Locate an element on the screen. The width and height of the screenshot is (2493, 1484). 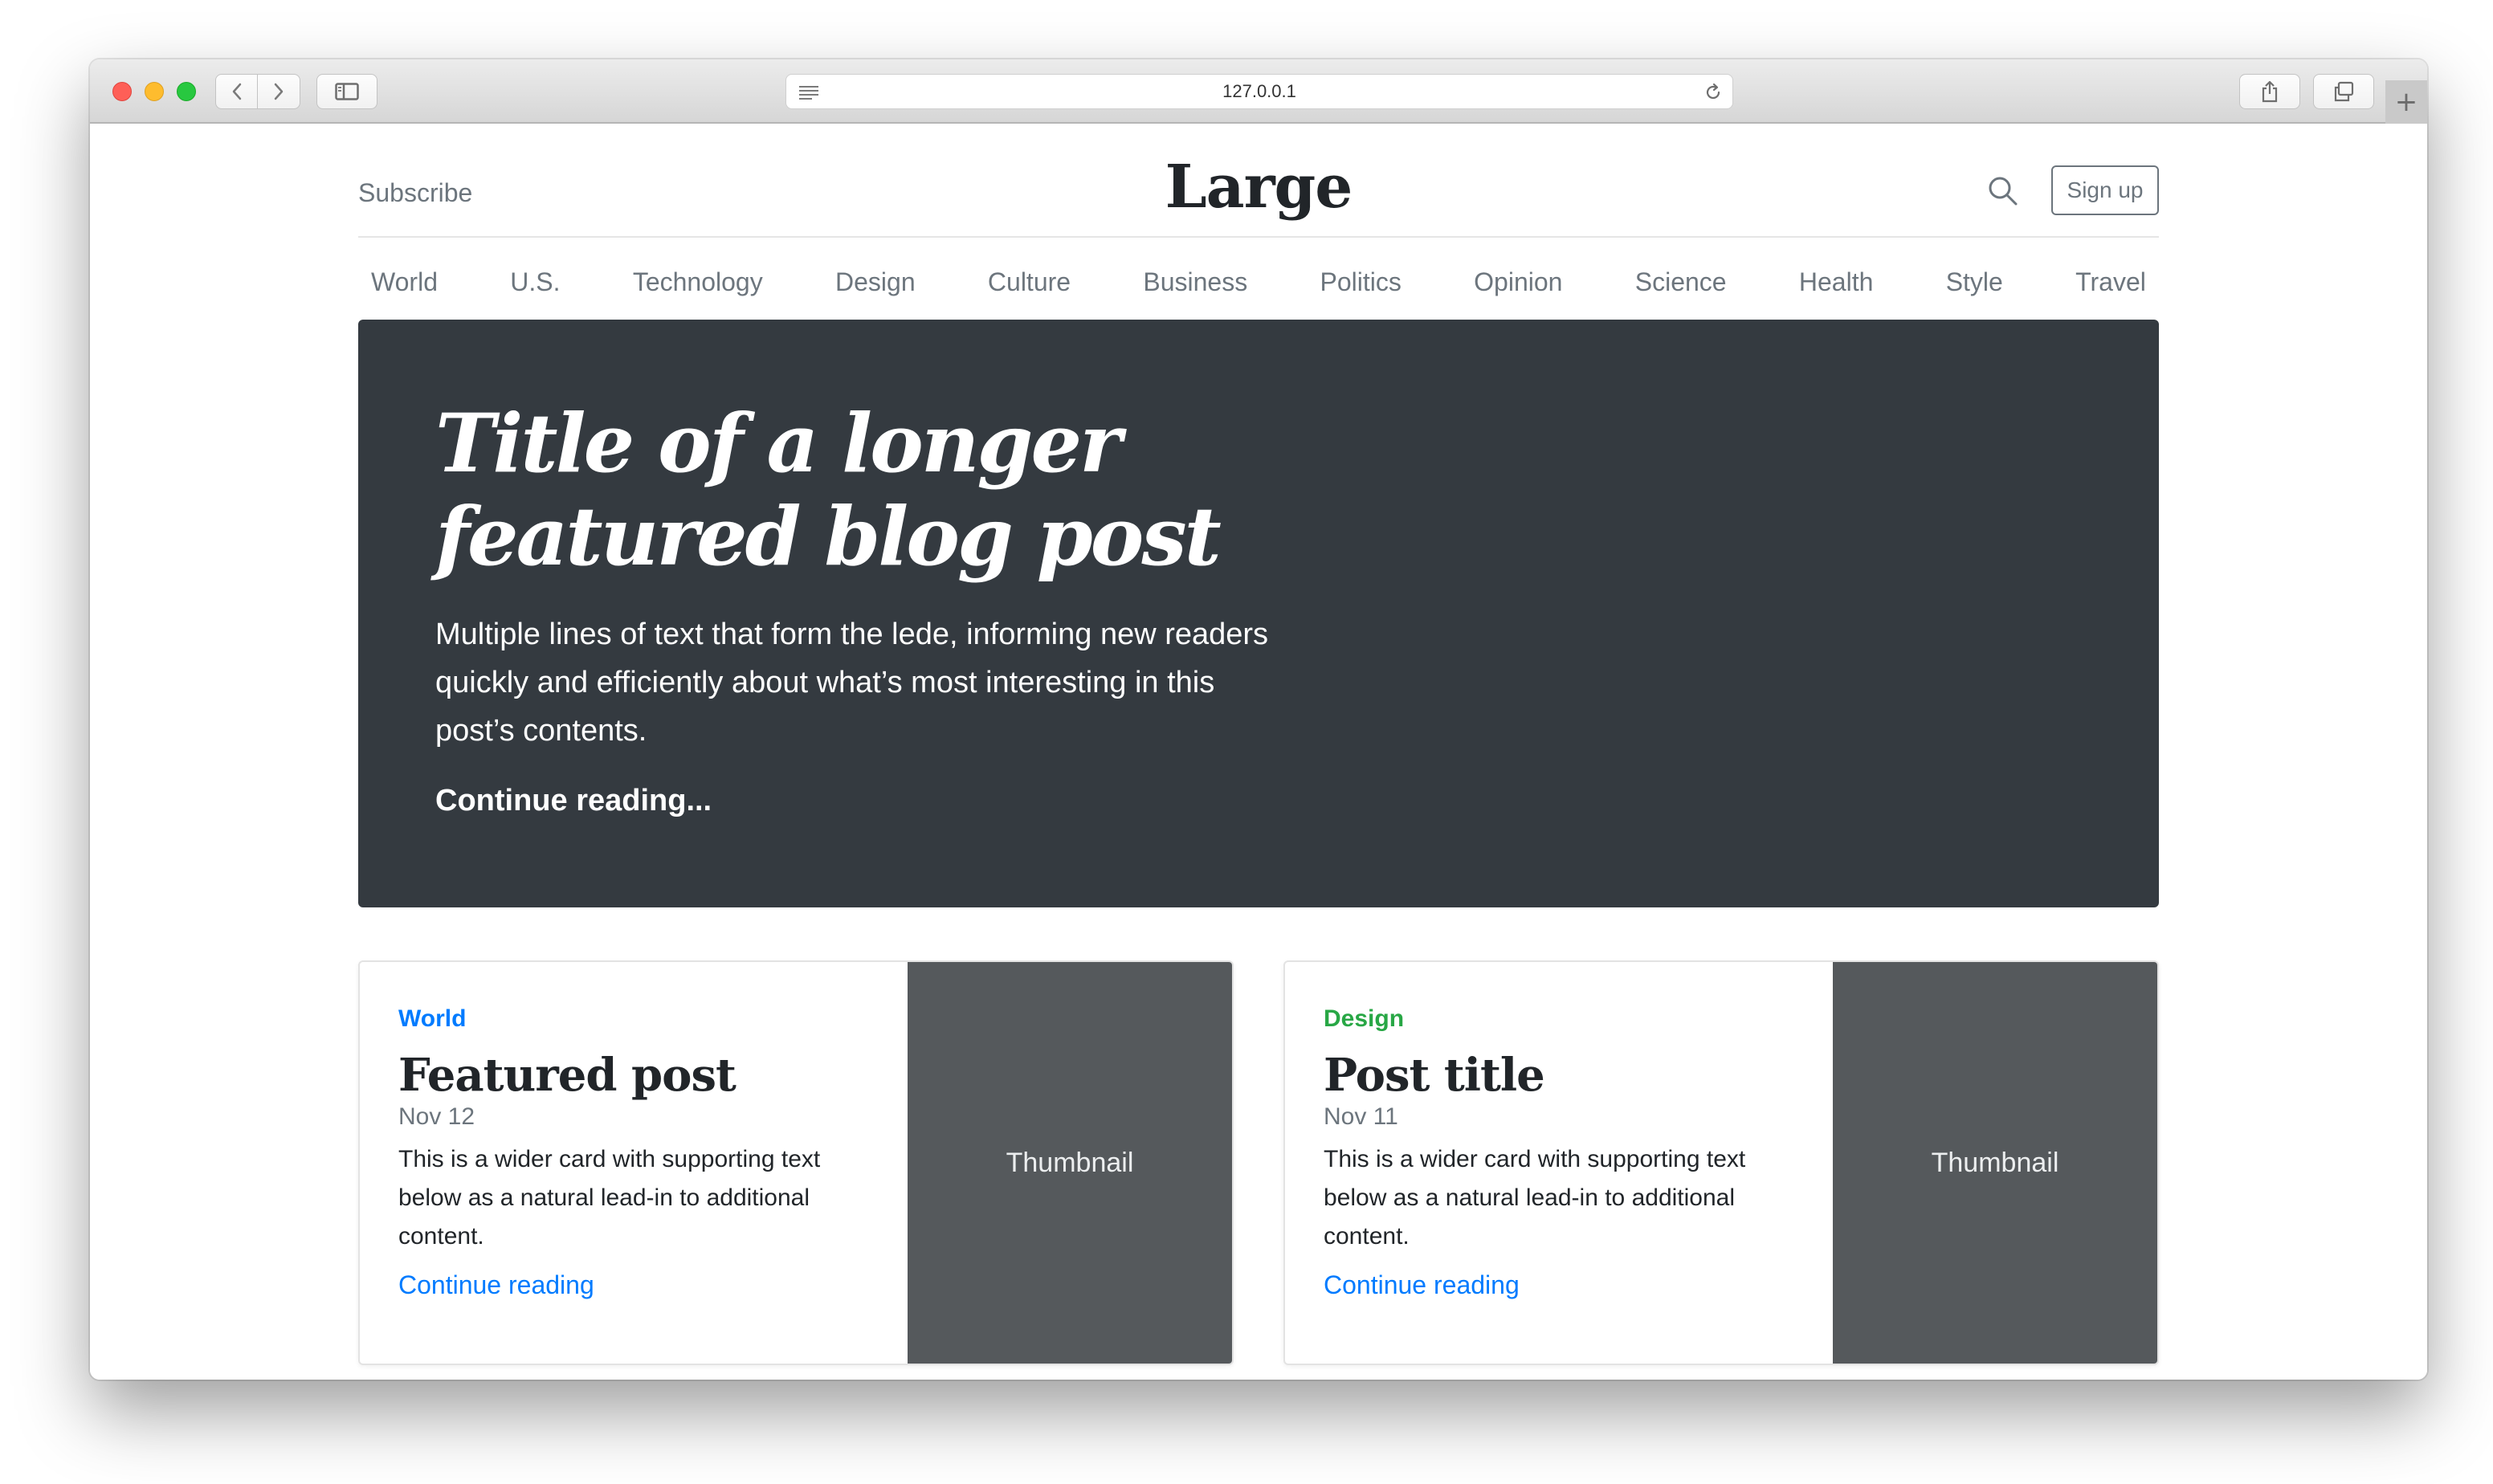
address-bar: 127.0.0.1 is located at coordinates (1259, 91).